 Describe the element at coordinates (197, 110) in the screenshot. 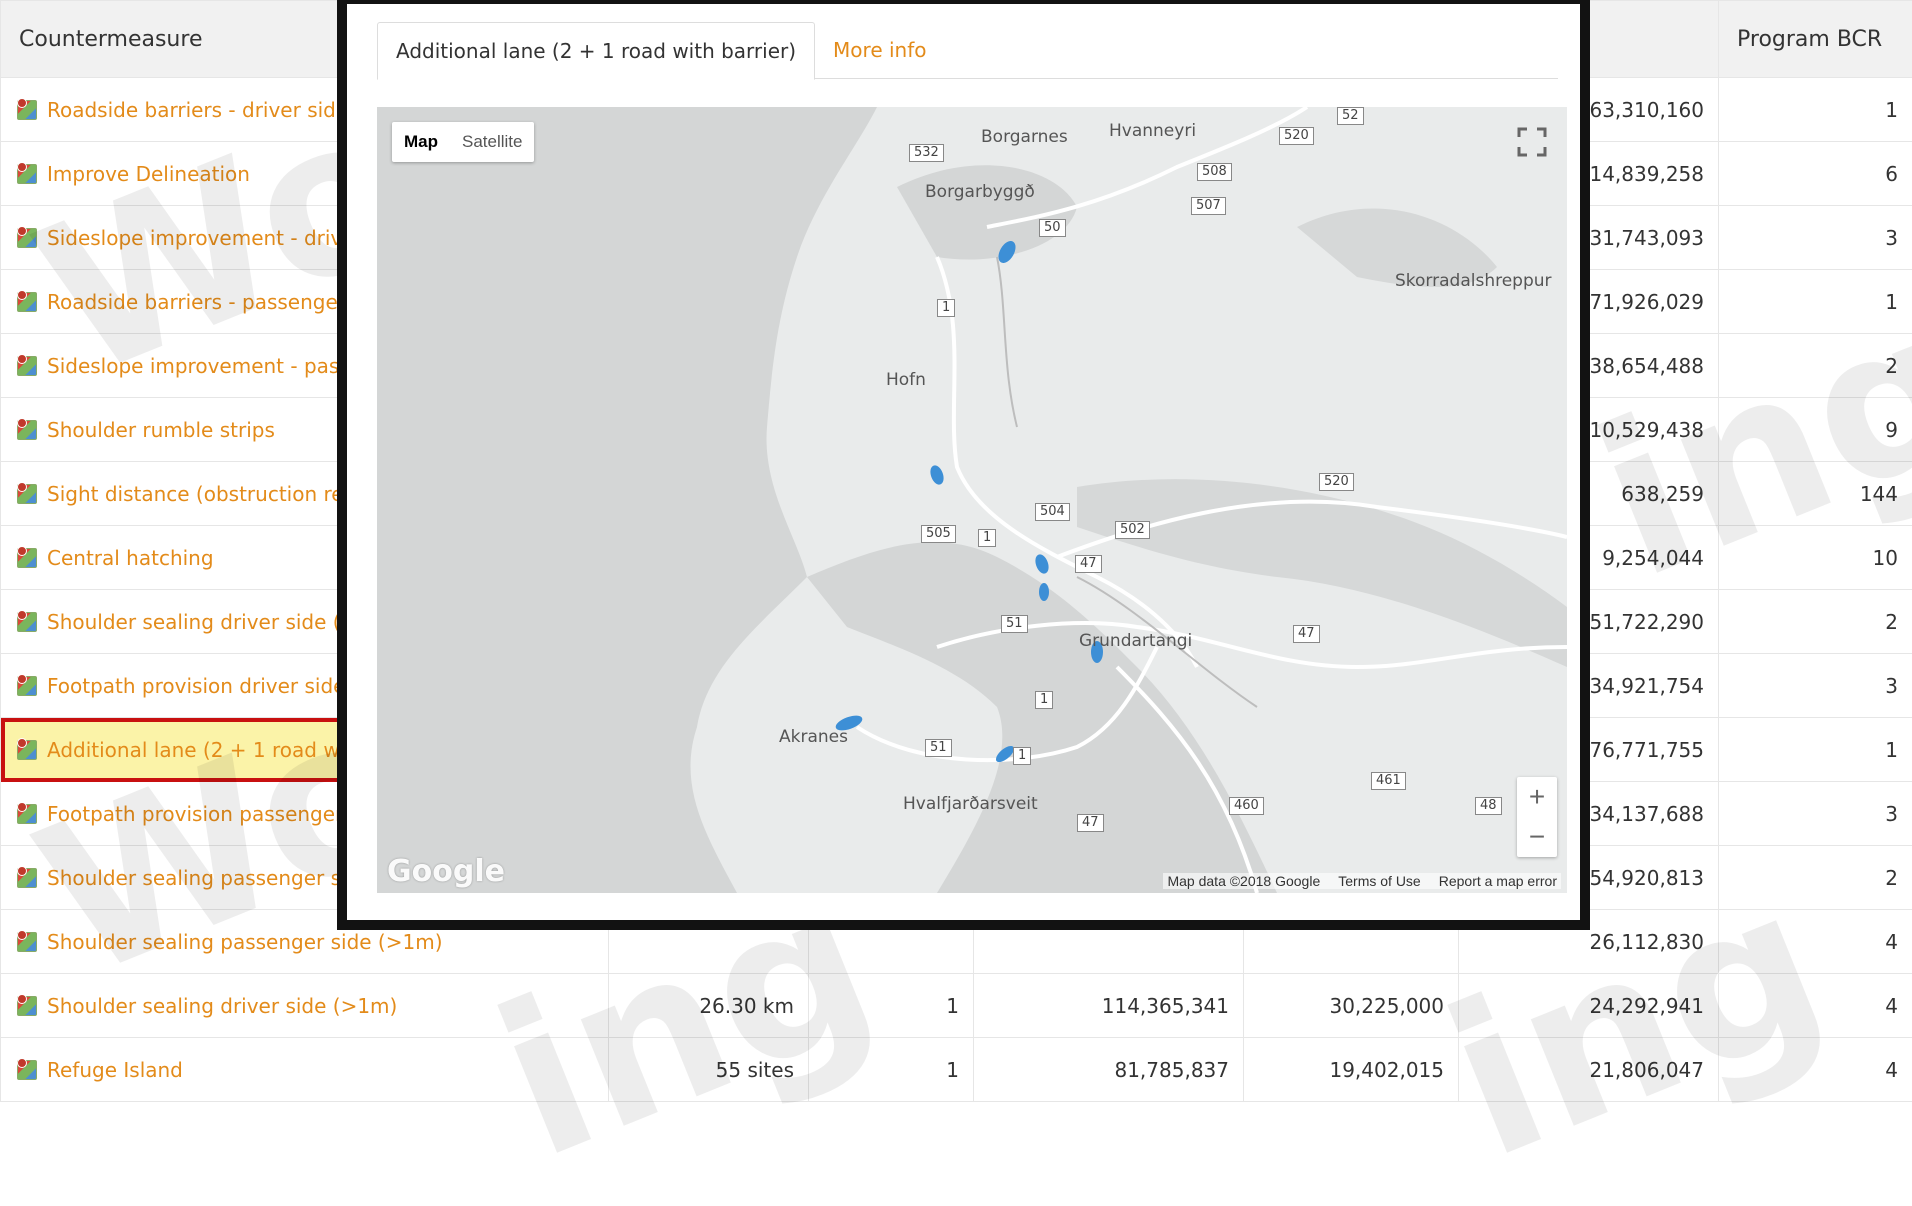

I see `countermeasure-name: Roadside barriers - driver side` at that location.